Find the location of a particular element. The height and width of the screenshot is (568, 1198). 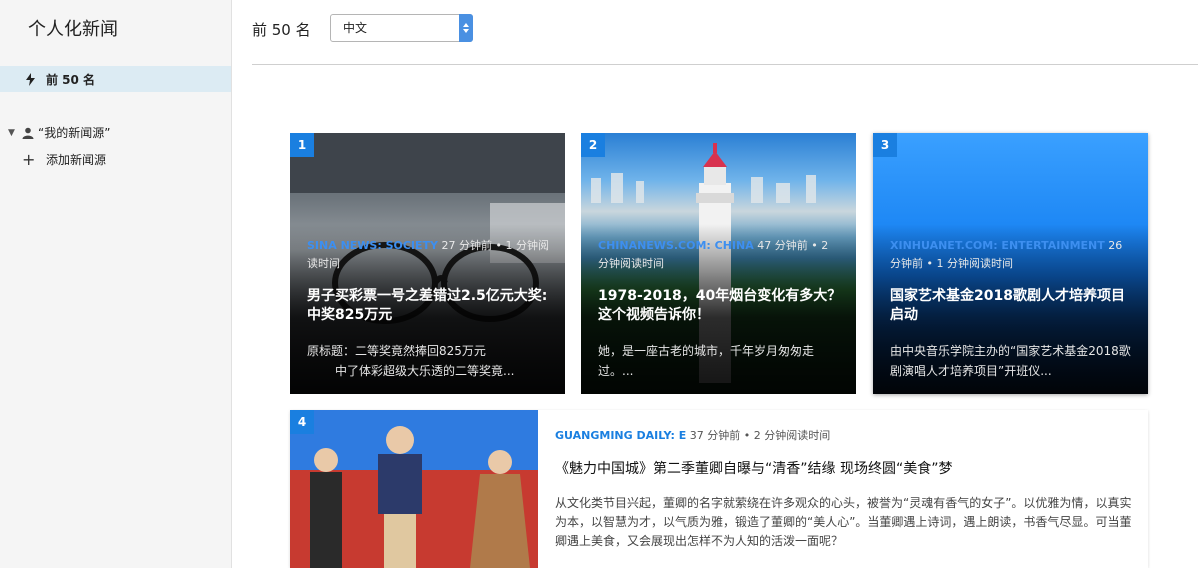

select-arrows-icon is located at coordinates (466, 28).